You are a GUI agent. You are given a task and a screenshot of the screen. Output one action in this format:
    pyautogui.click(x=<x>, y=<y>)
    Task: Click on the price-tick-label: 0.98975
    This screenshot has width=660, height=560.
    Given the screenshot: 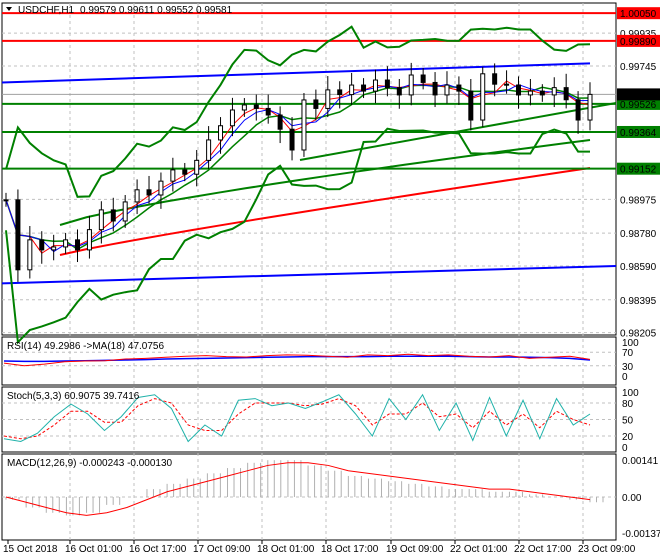 What is the action you would take?
    pyautogui.click(x=638, y=200)
    